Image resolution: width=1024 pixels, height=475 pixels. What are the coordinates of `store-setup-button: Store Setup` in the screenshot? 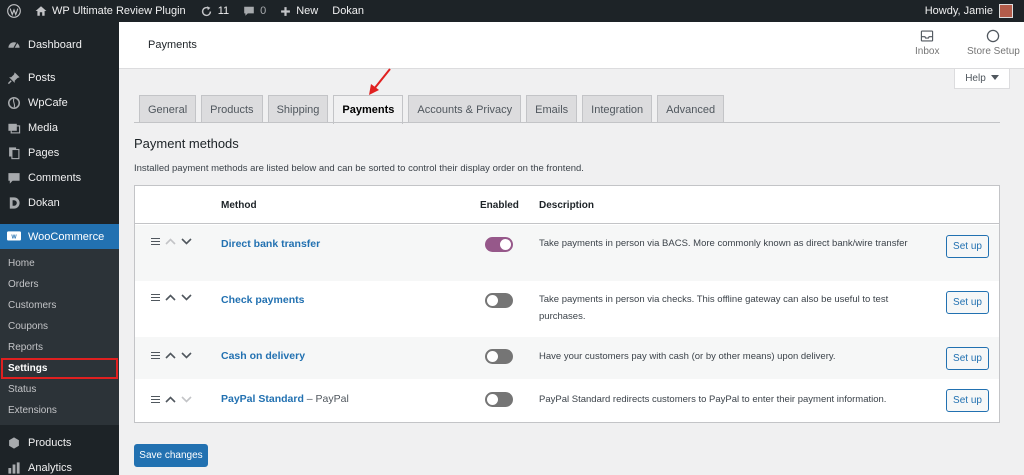 It's located at (993, 43).